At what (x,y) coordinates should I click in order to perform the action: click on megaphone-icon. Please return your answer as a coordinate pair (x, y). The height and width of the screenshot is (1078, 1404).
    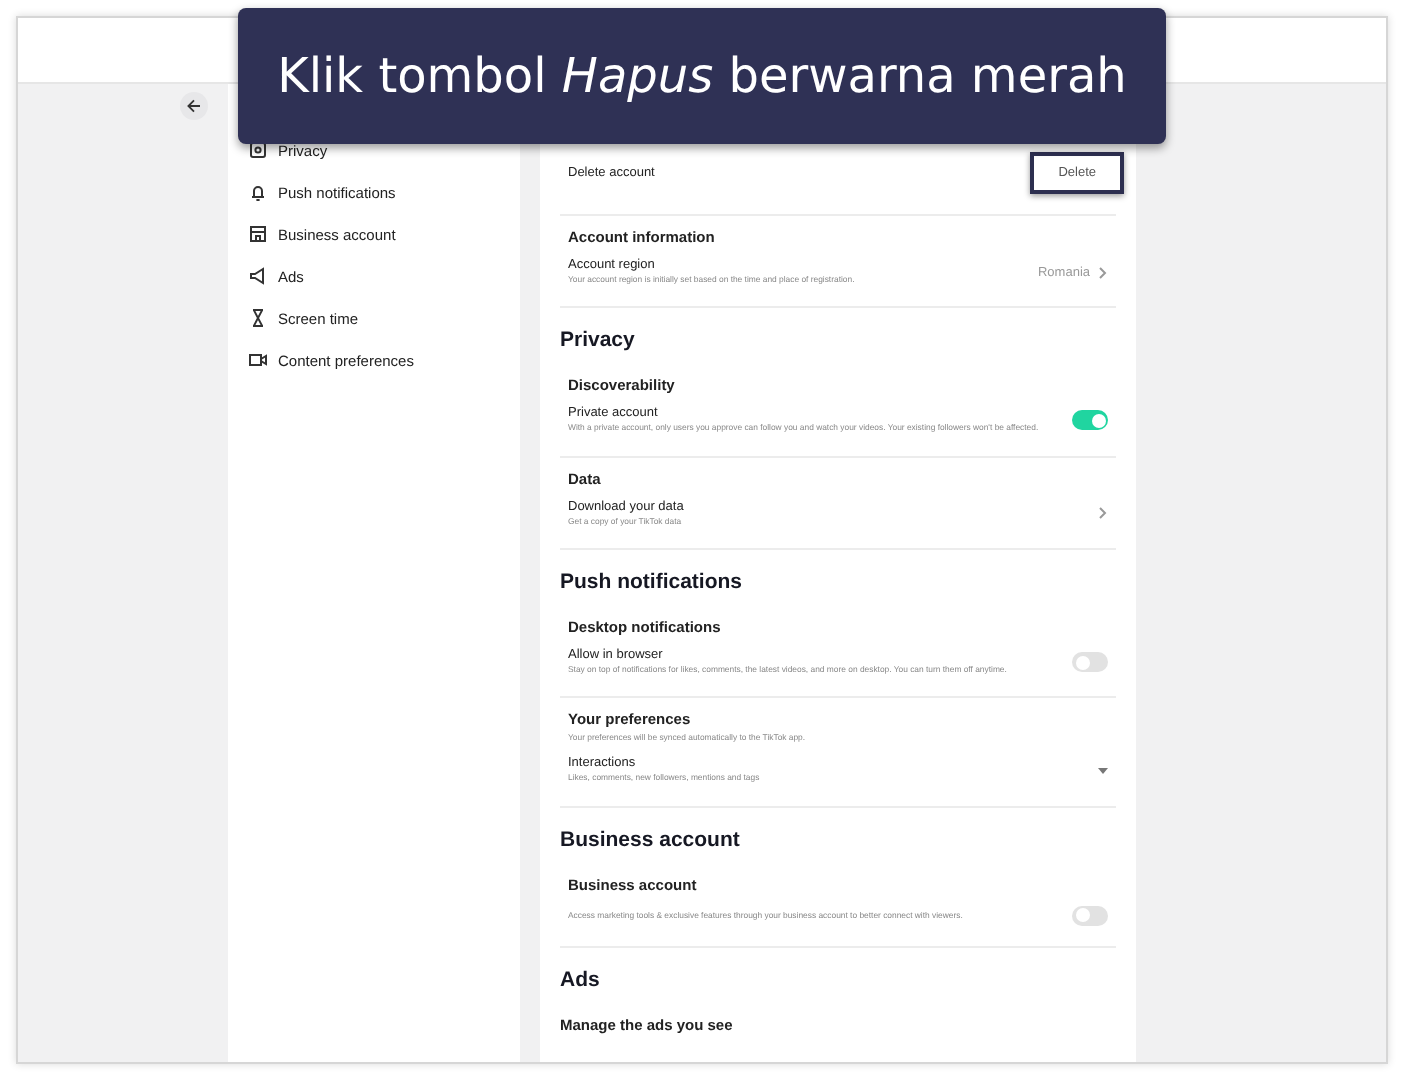
    Looking at the image, I should click on (258, 276).